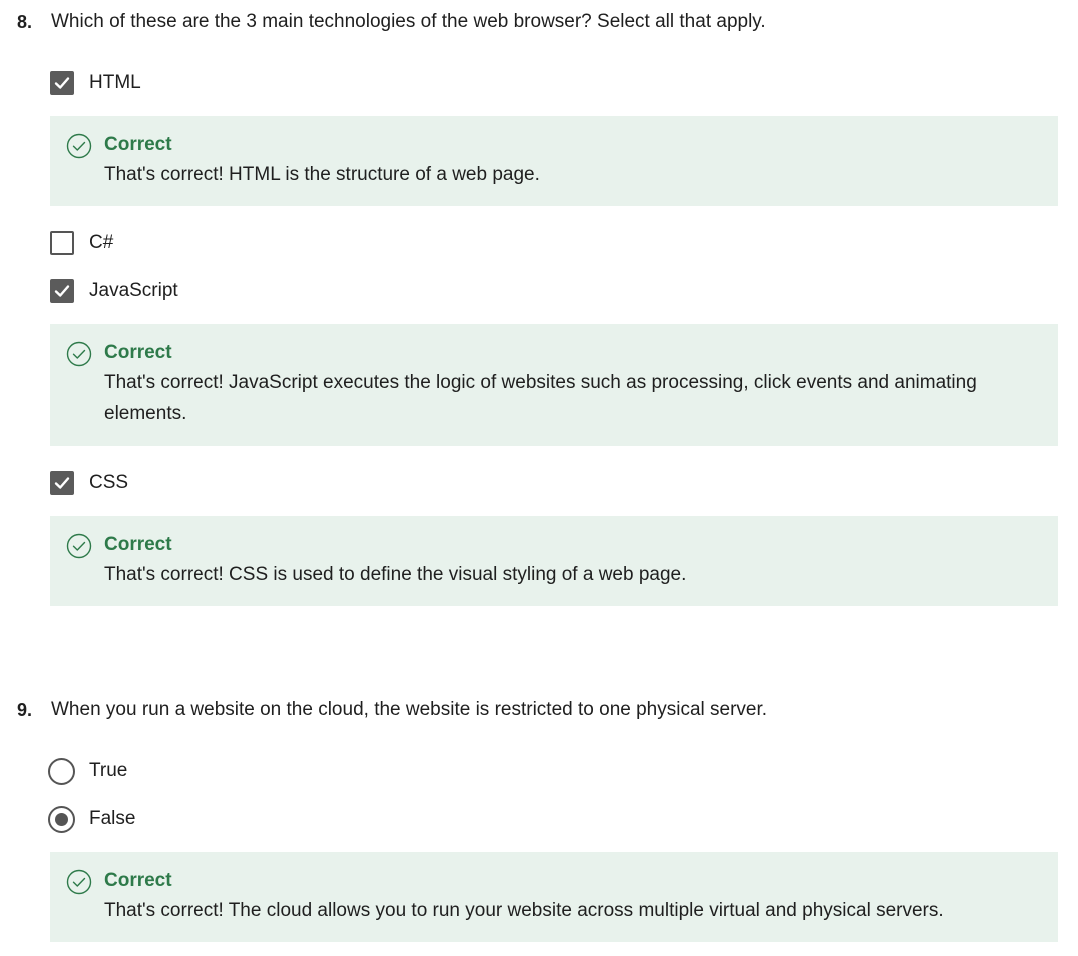 Image resolution: width=1078 pixels, height=956 pixels. What do you see at coordinates (348, 83) in the screenshot?
I see `option-html: HTML` at bounding box center [348, 83].